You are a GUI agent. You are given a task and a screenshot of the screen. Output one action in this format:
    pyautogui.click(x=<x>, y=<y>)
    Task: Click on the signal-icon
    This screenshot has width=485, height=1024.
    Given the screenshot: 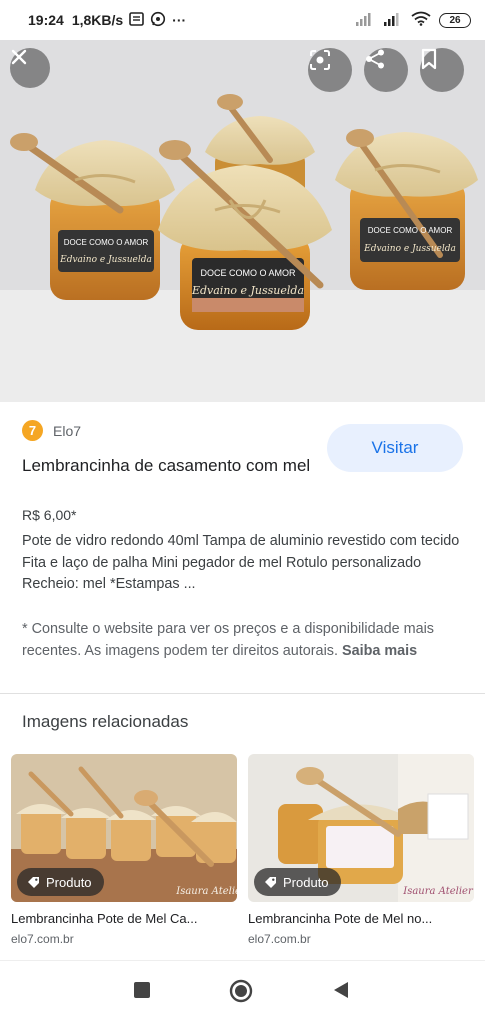 What is the action you would take?
    pyautogui.click(x=365, y=20)
    